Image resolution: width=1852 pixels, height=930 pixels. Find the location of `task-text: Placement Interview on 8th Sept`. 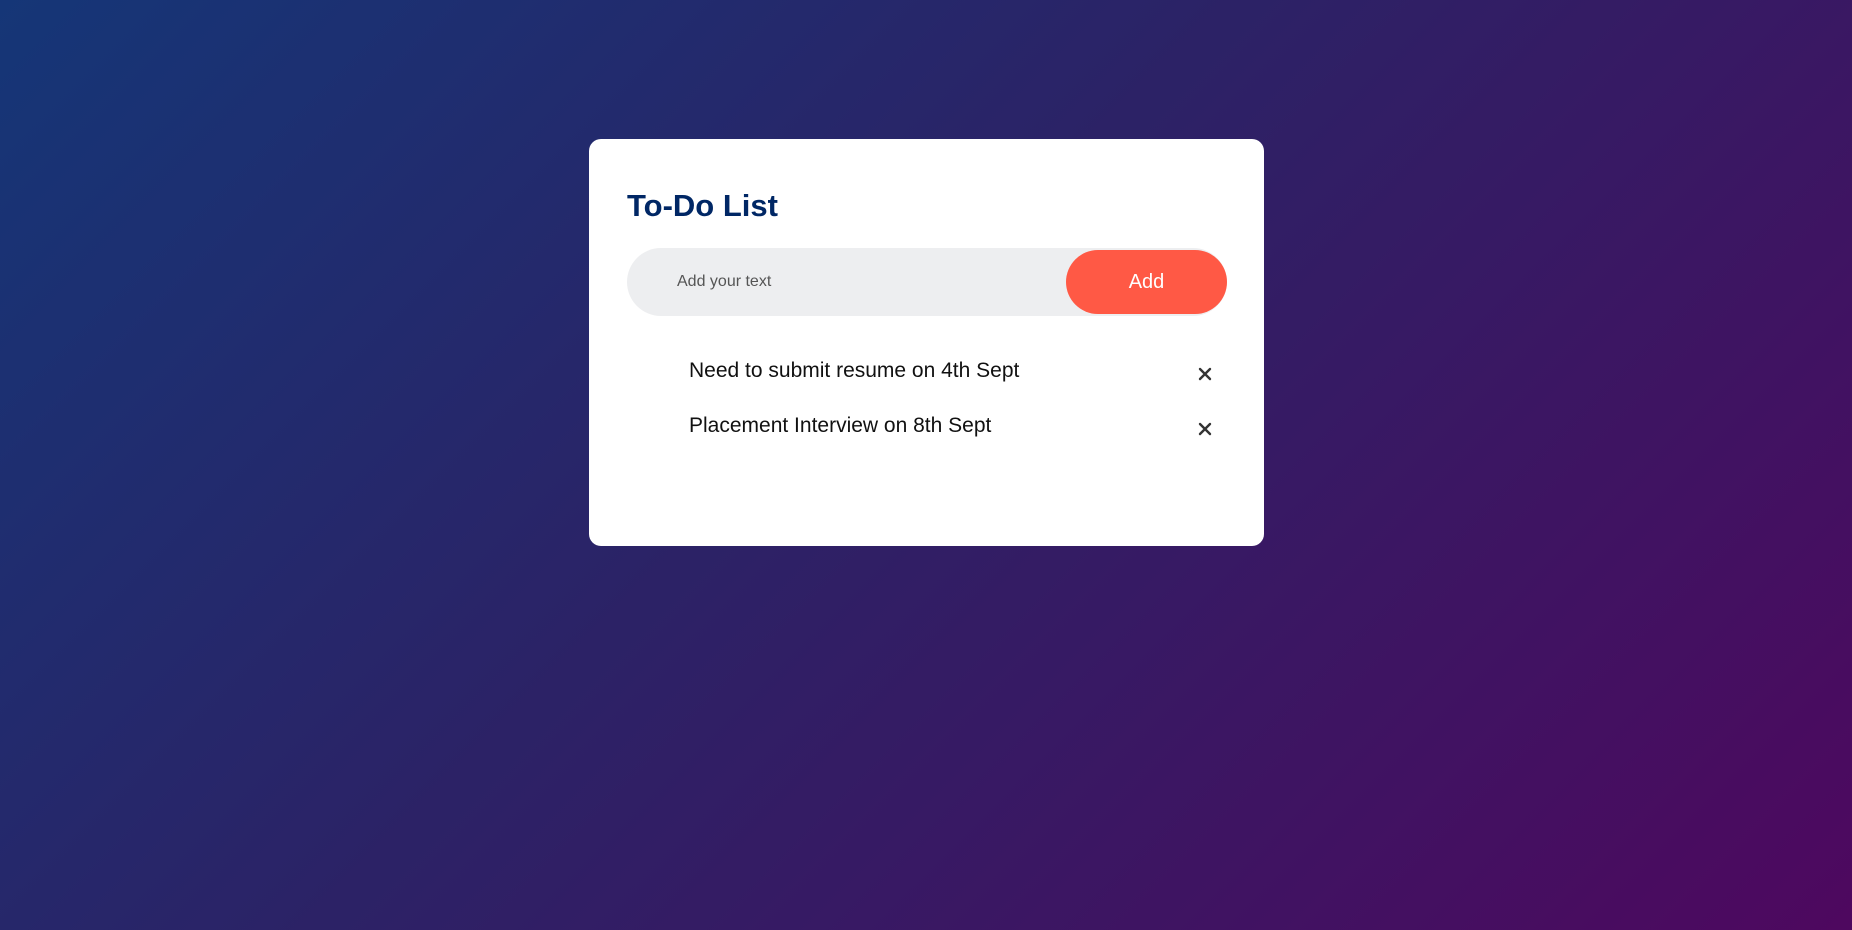

task-text: Placement Interview on 8th Sept is located at coordinates (840, 425).